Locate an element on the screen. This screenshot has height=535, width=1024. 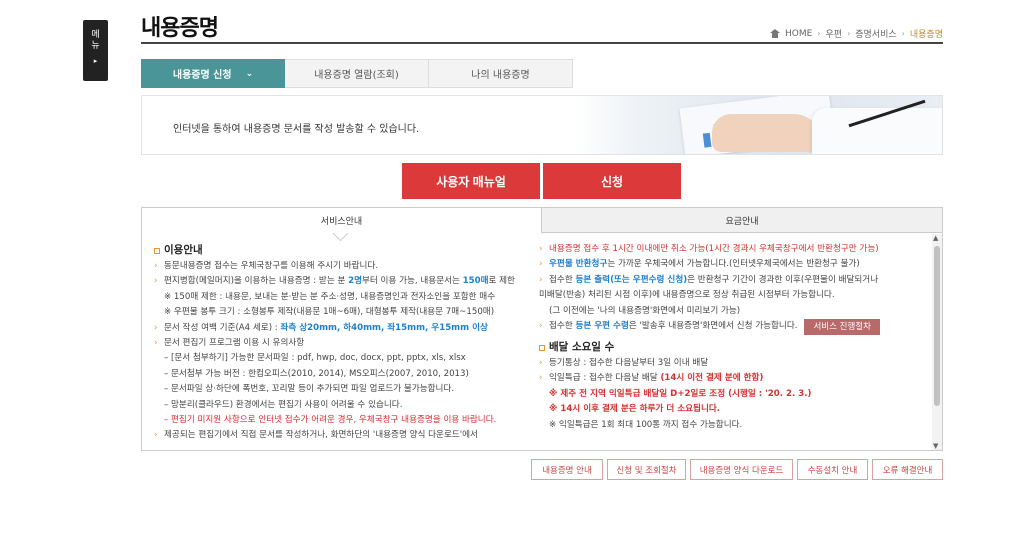
tab-view: 내용증명 열람(조회) is located at coordinates (357, 73).